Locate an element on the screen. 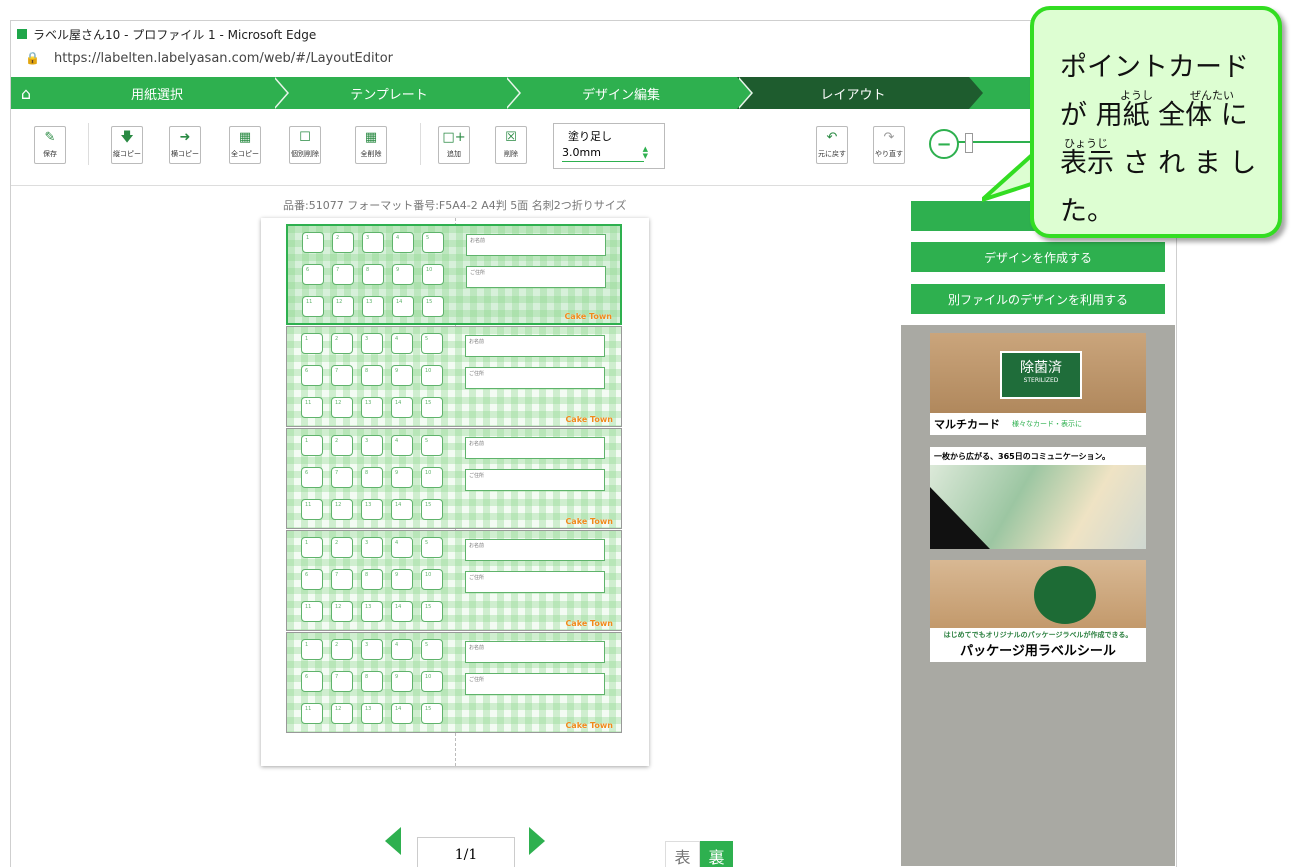  back-side-button: 裏 is located at coordinates (716, 854).